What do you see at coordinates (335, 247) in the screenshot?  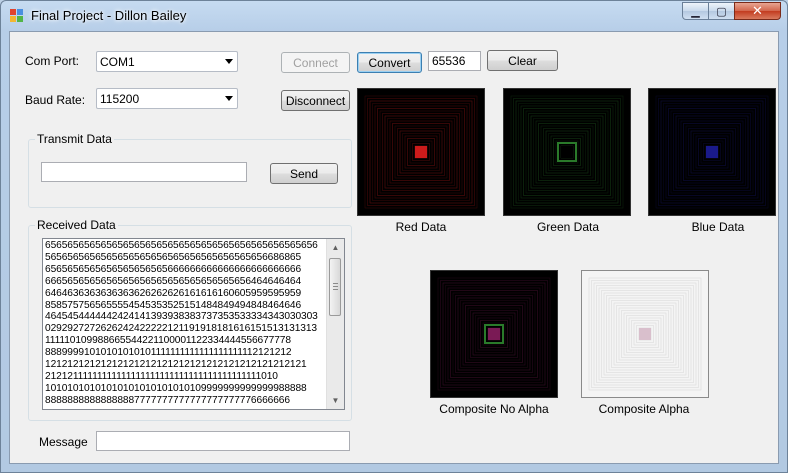 I see `scroll-up-icon: ▲` at bounding box center [335, 247].